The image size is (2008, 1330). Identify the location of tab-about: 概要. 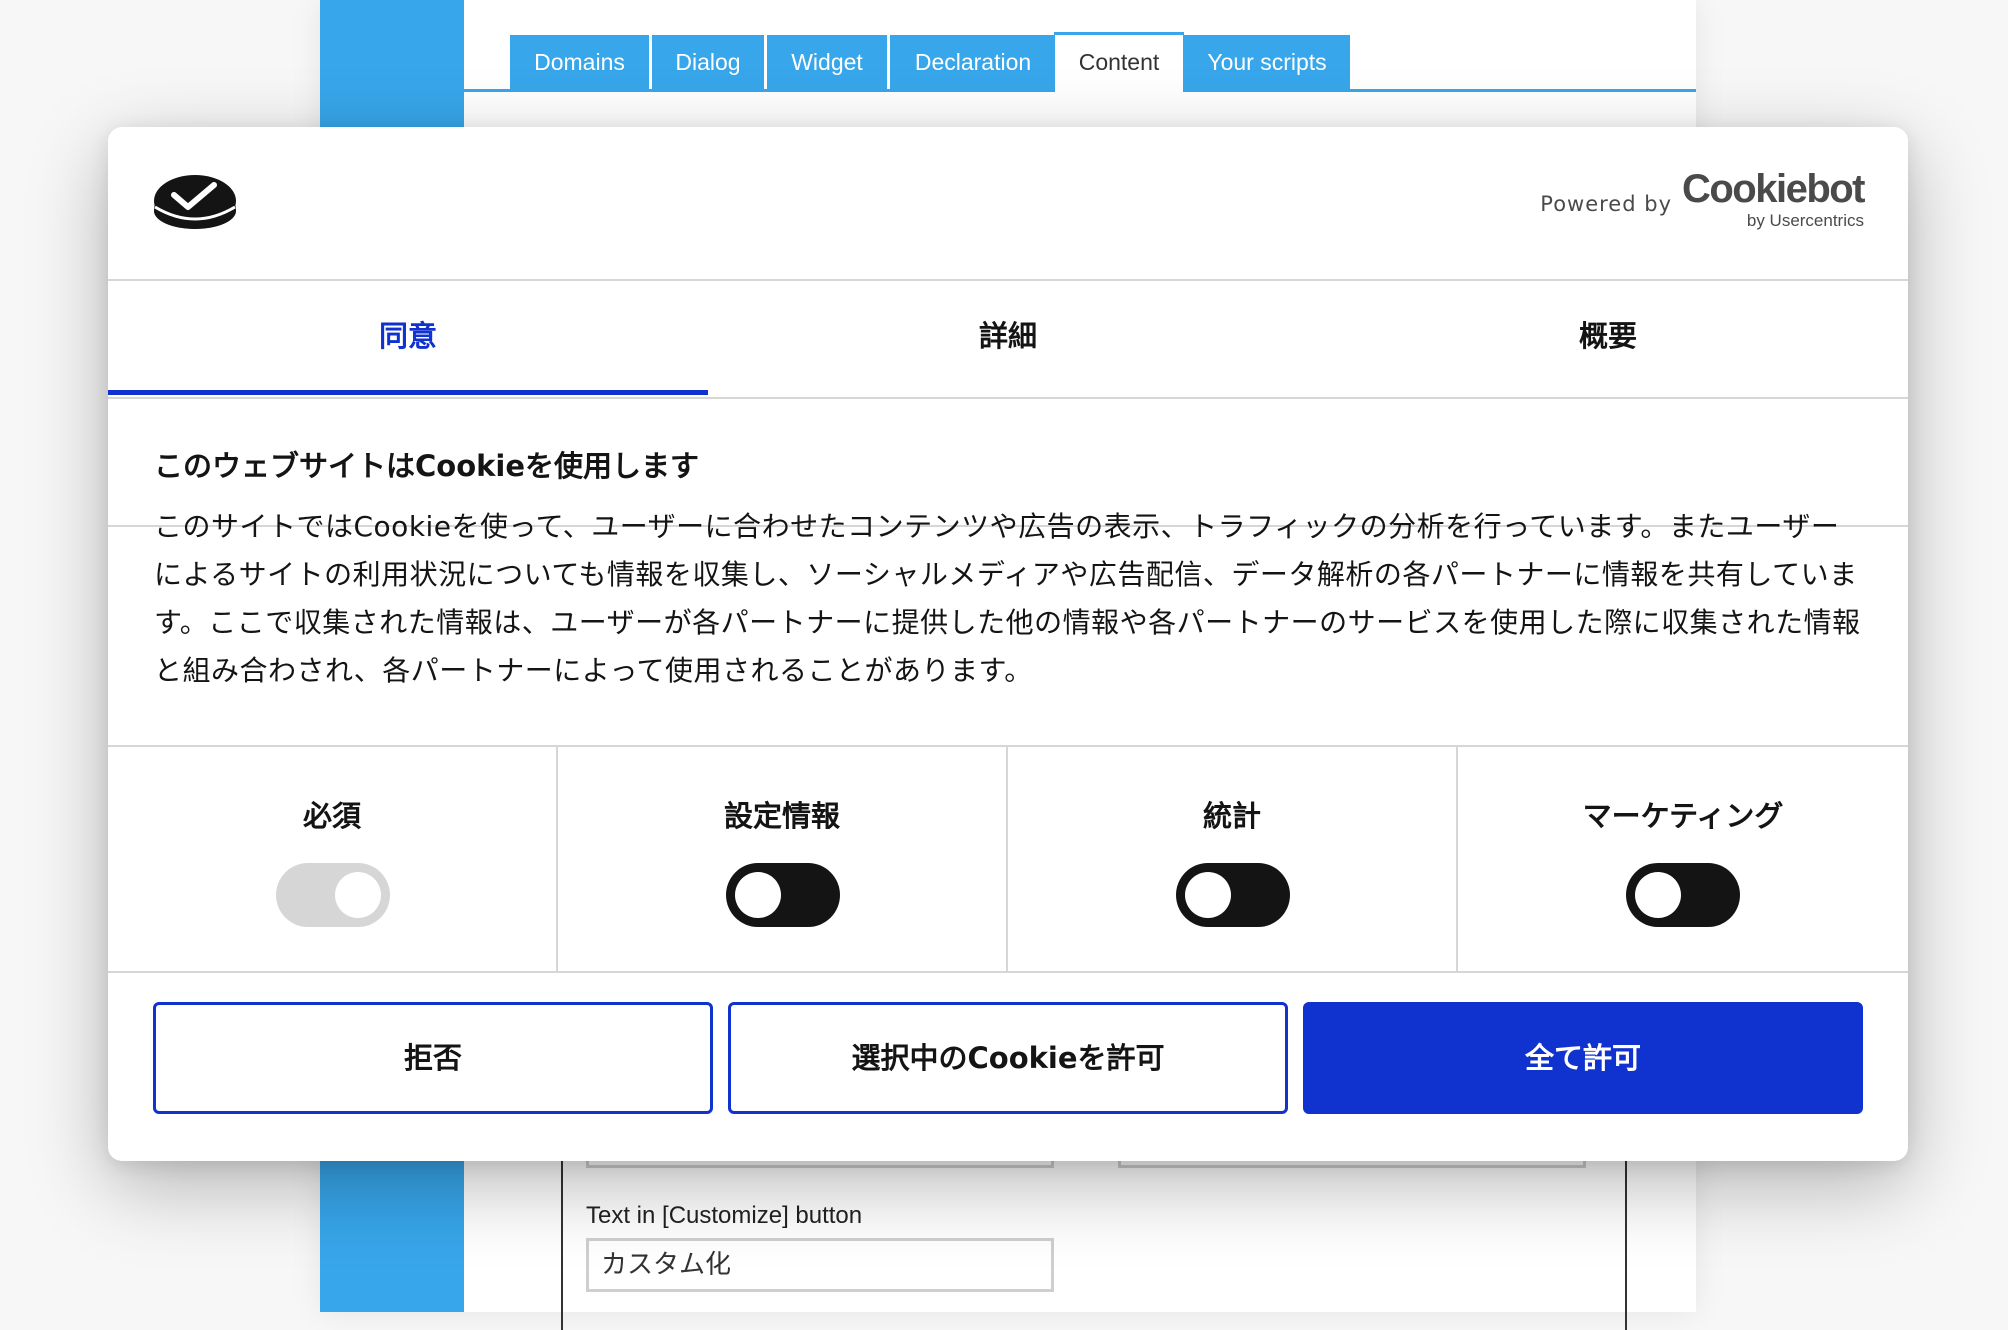
(1608, 338).